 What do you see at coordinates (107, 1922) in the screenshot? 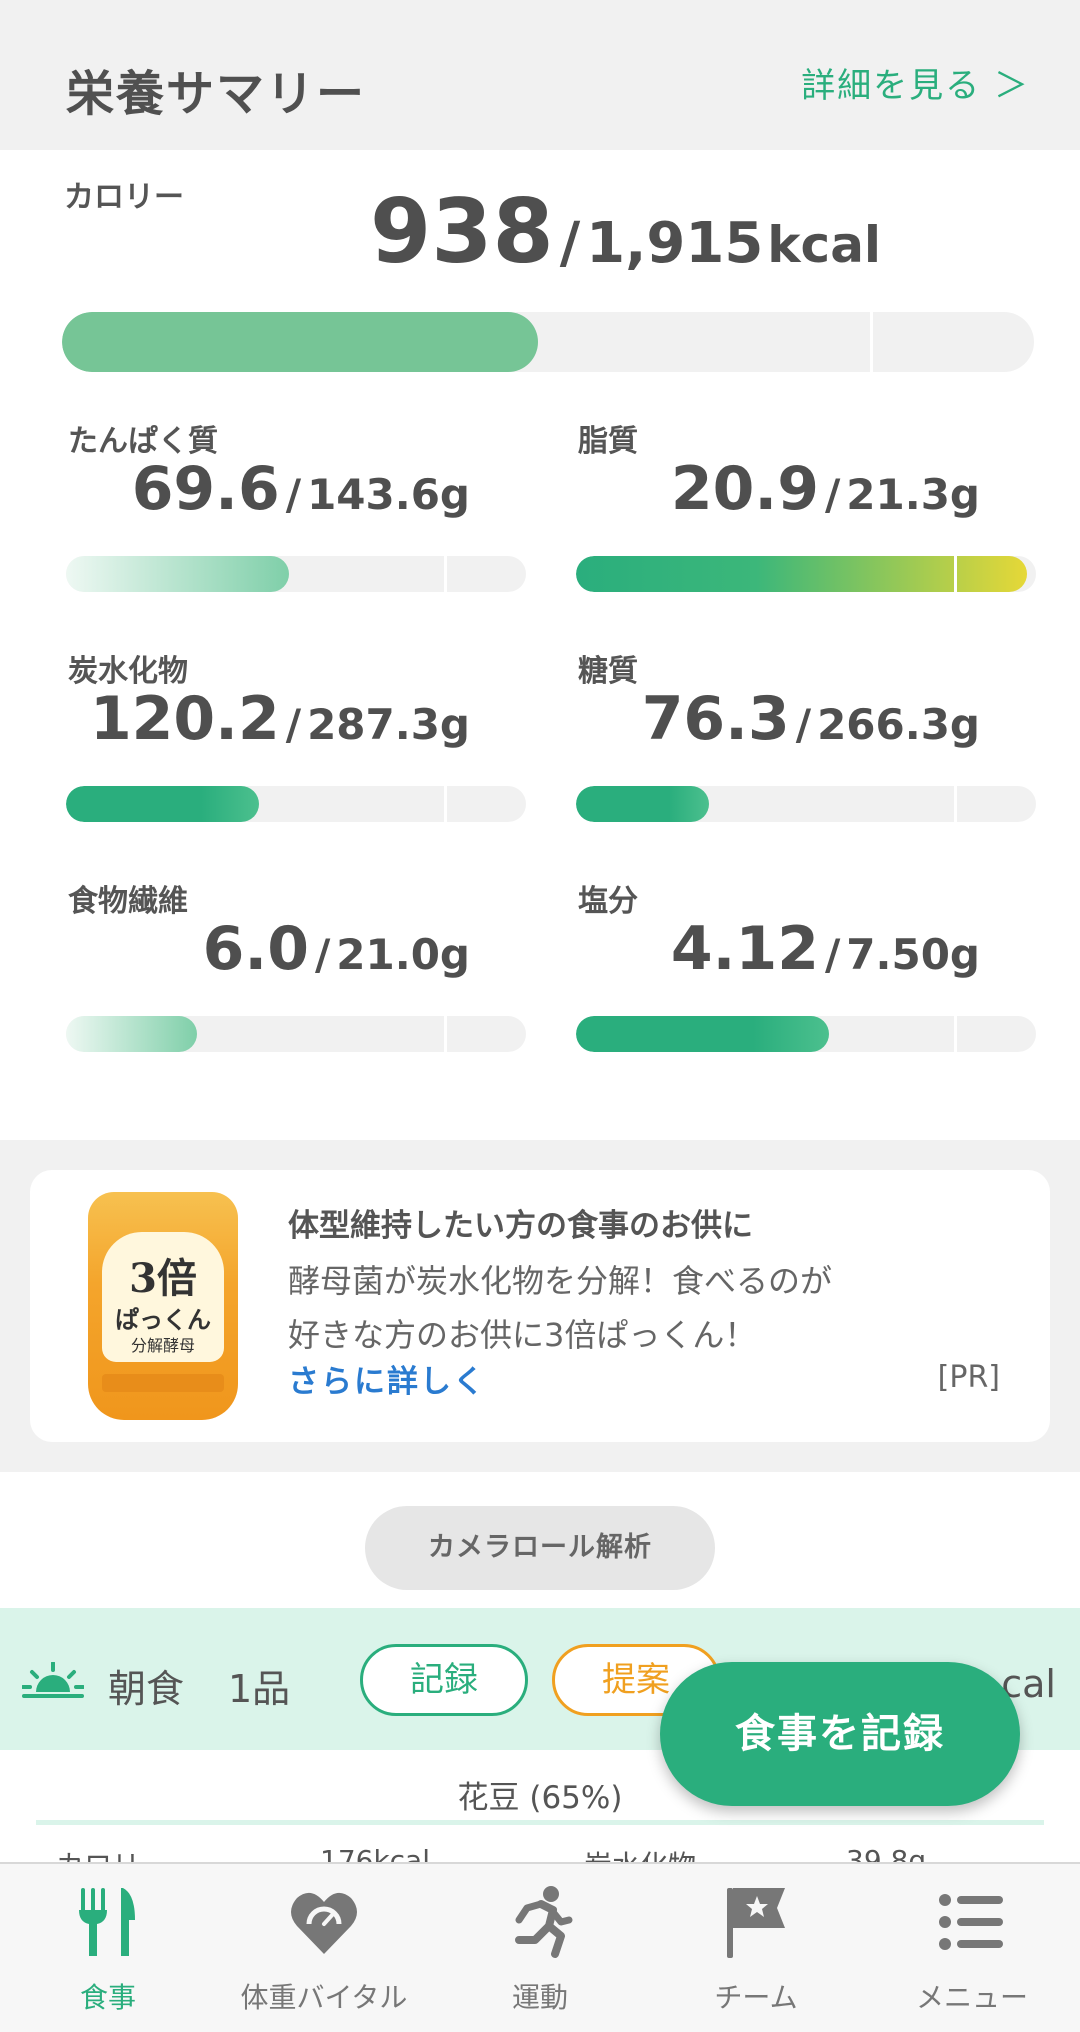
I see `fork-knife-icon` at bounding box center [107, 1922].